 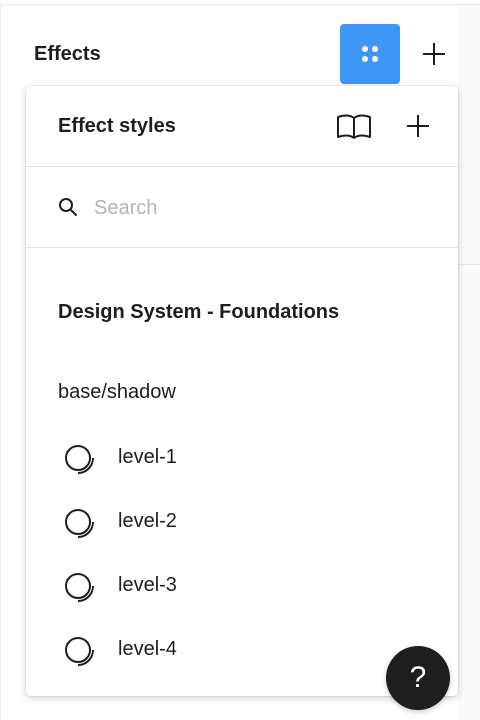 I want to click on add-effect-button, so click(x=434, y=54).